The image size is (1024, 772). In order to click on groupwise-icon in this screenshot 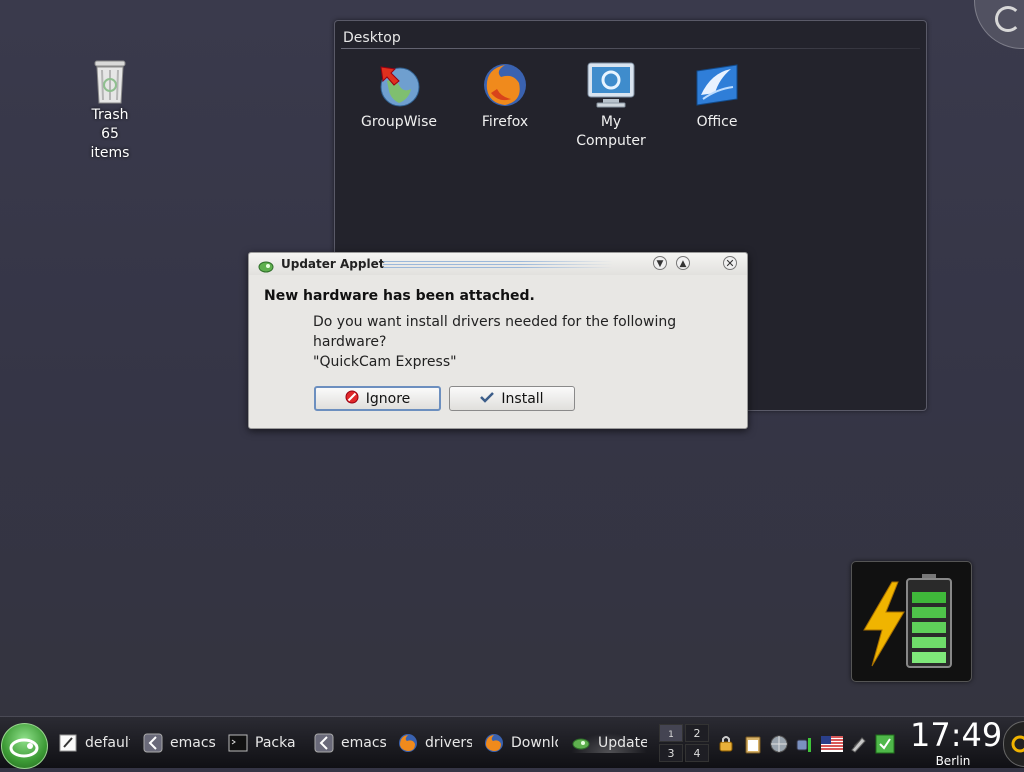, I will do `click(399, 85)`.